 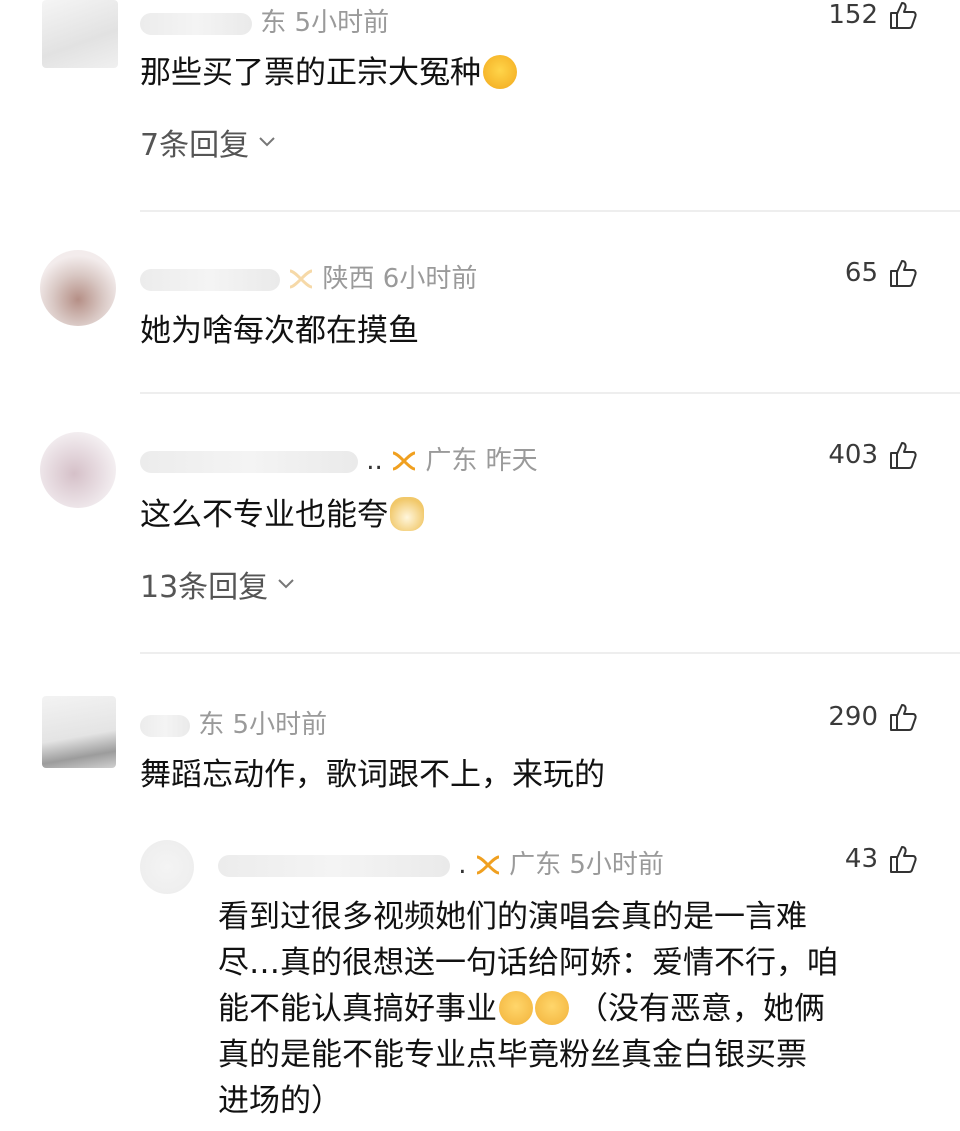 I want to click on like-count: 152, so click(x=853, y=15).